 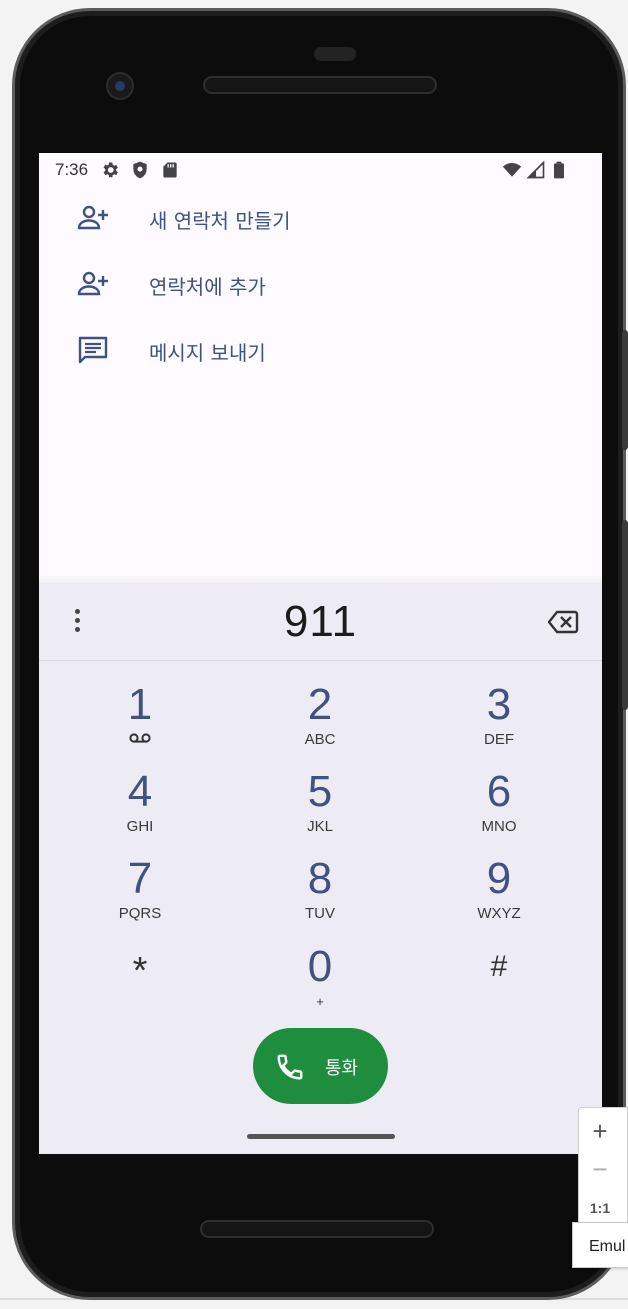 I want to click on dialpad-key-6: 6 MNO, so click(x=499, y=808).